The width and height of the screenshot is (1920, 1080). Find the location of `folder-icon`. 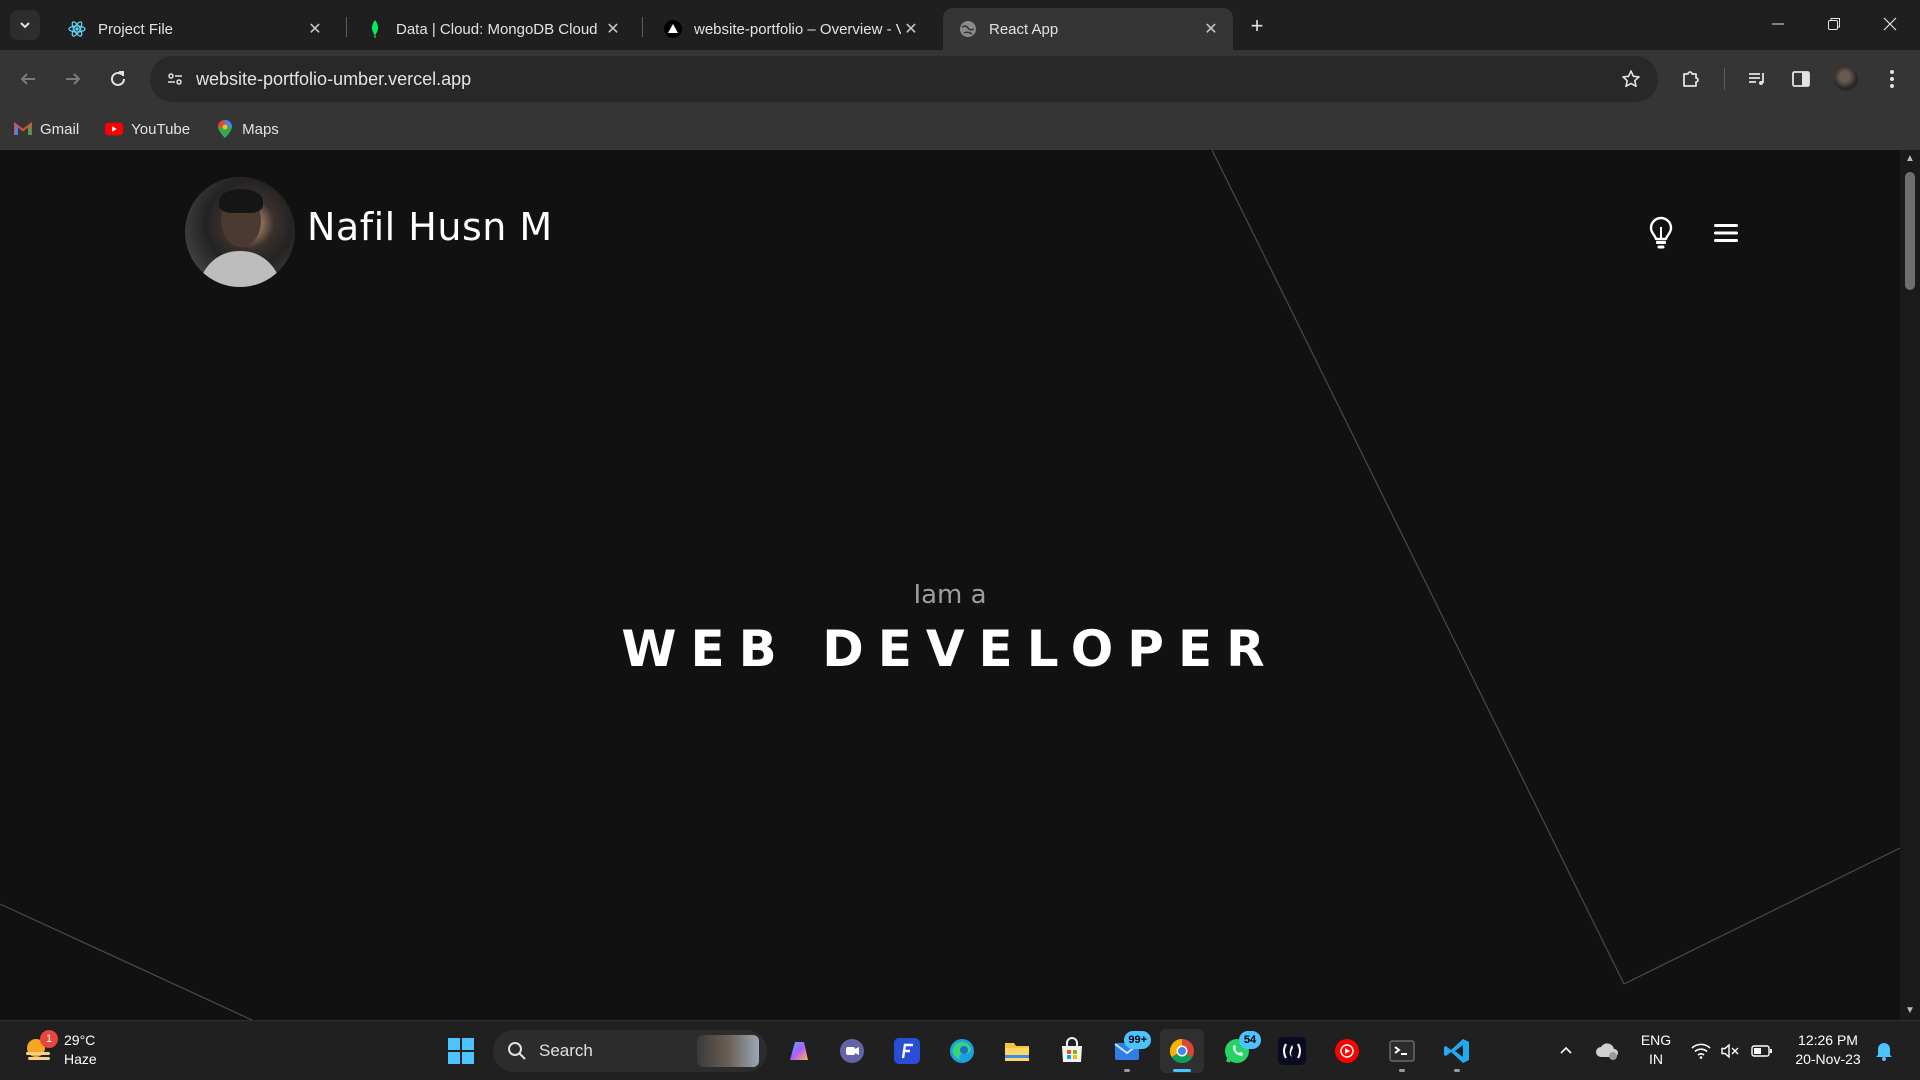

folder-icon is located at coordinates (1017, 1052).